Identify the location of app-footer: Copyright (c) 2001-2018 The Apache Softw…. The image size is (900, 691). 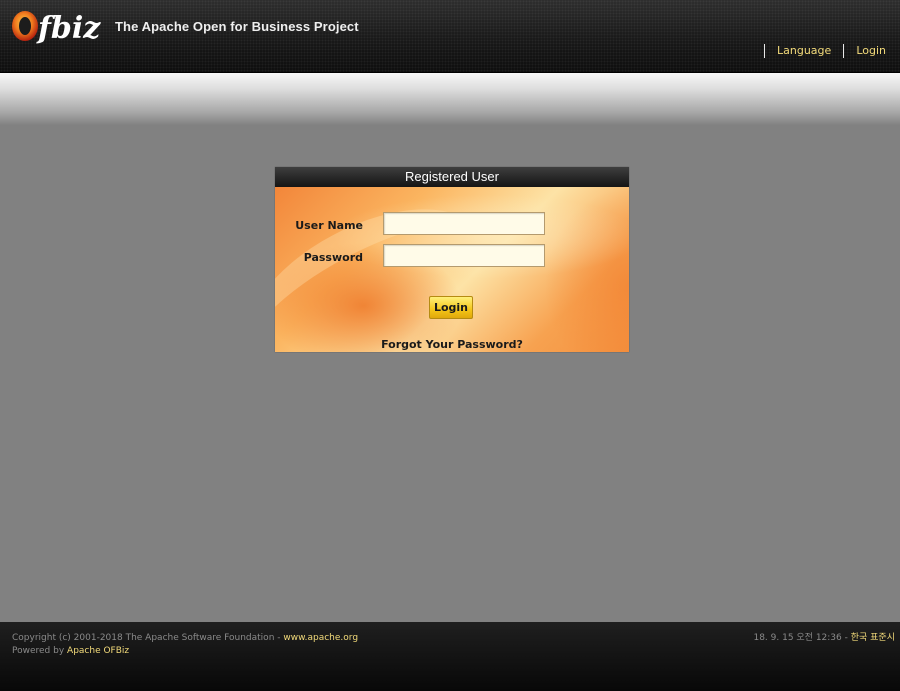
(450, 656).